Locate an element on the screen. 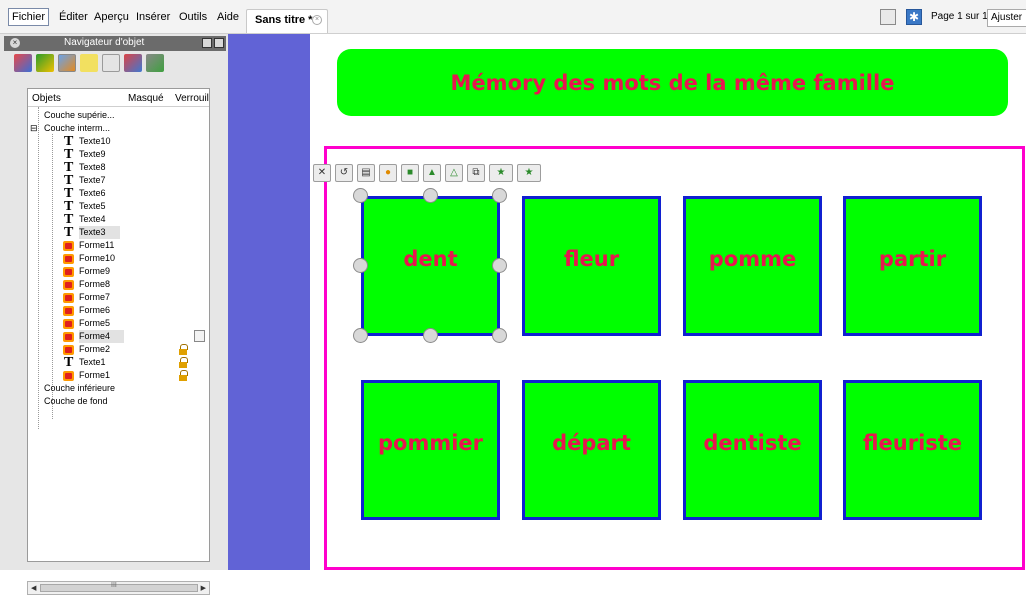 The width and height of the screenshot is (1026, 595). tree-layer-item: Couche inférieure is located at coordinates (118, 388).